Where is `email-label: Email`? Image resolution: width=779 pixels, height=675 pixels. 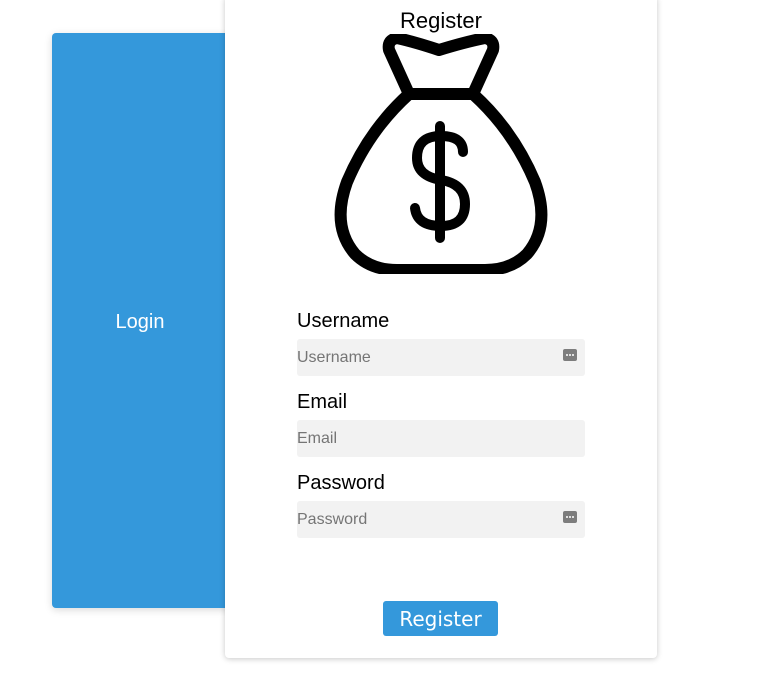
email-label: Email is located at coordinates (322, 402).